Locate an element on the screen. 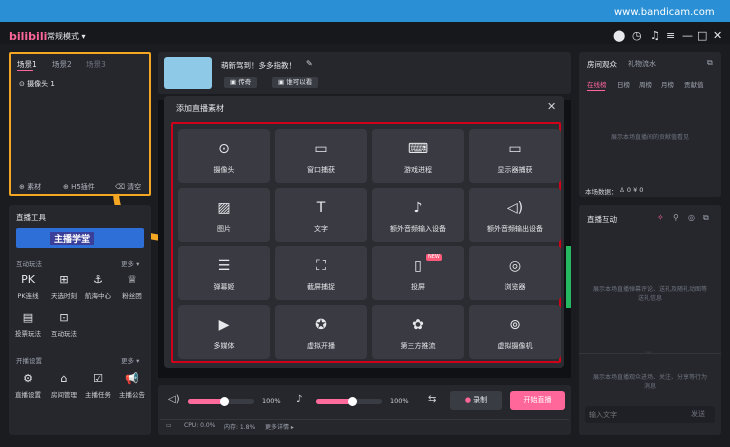 The height and width of the screenshot is (447, 730). filter-icon: ⚲ is located at coordinates (676, 217).